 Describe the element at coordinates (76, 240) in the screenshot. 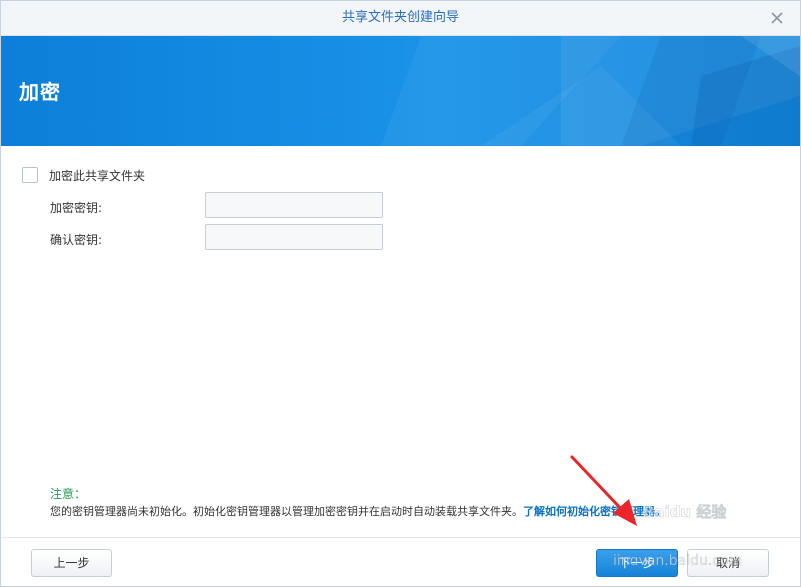

I see `confirm-key-label: 确认密钥:` at that location.